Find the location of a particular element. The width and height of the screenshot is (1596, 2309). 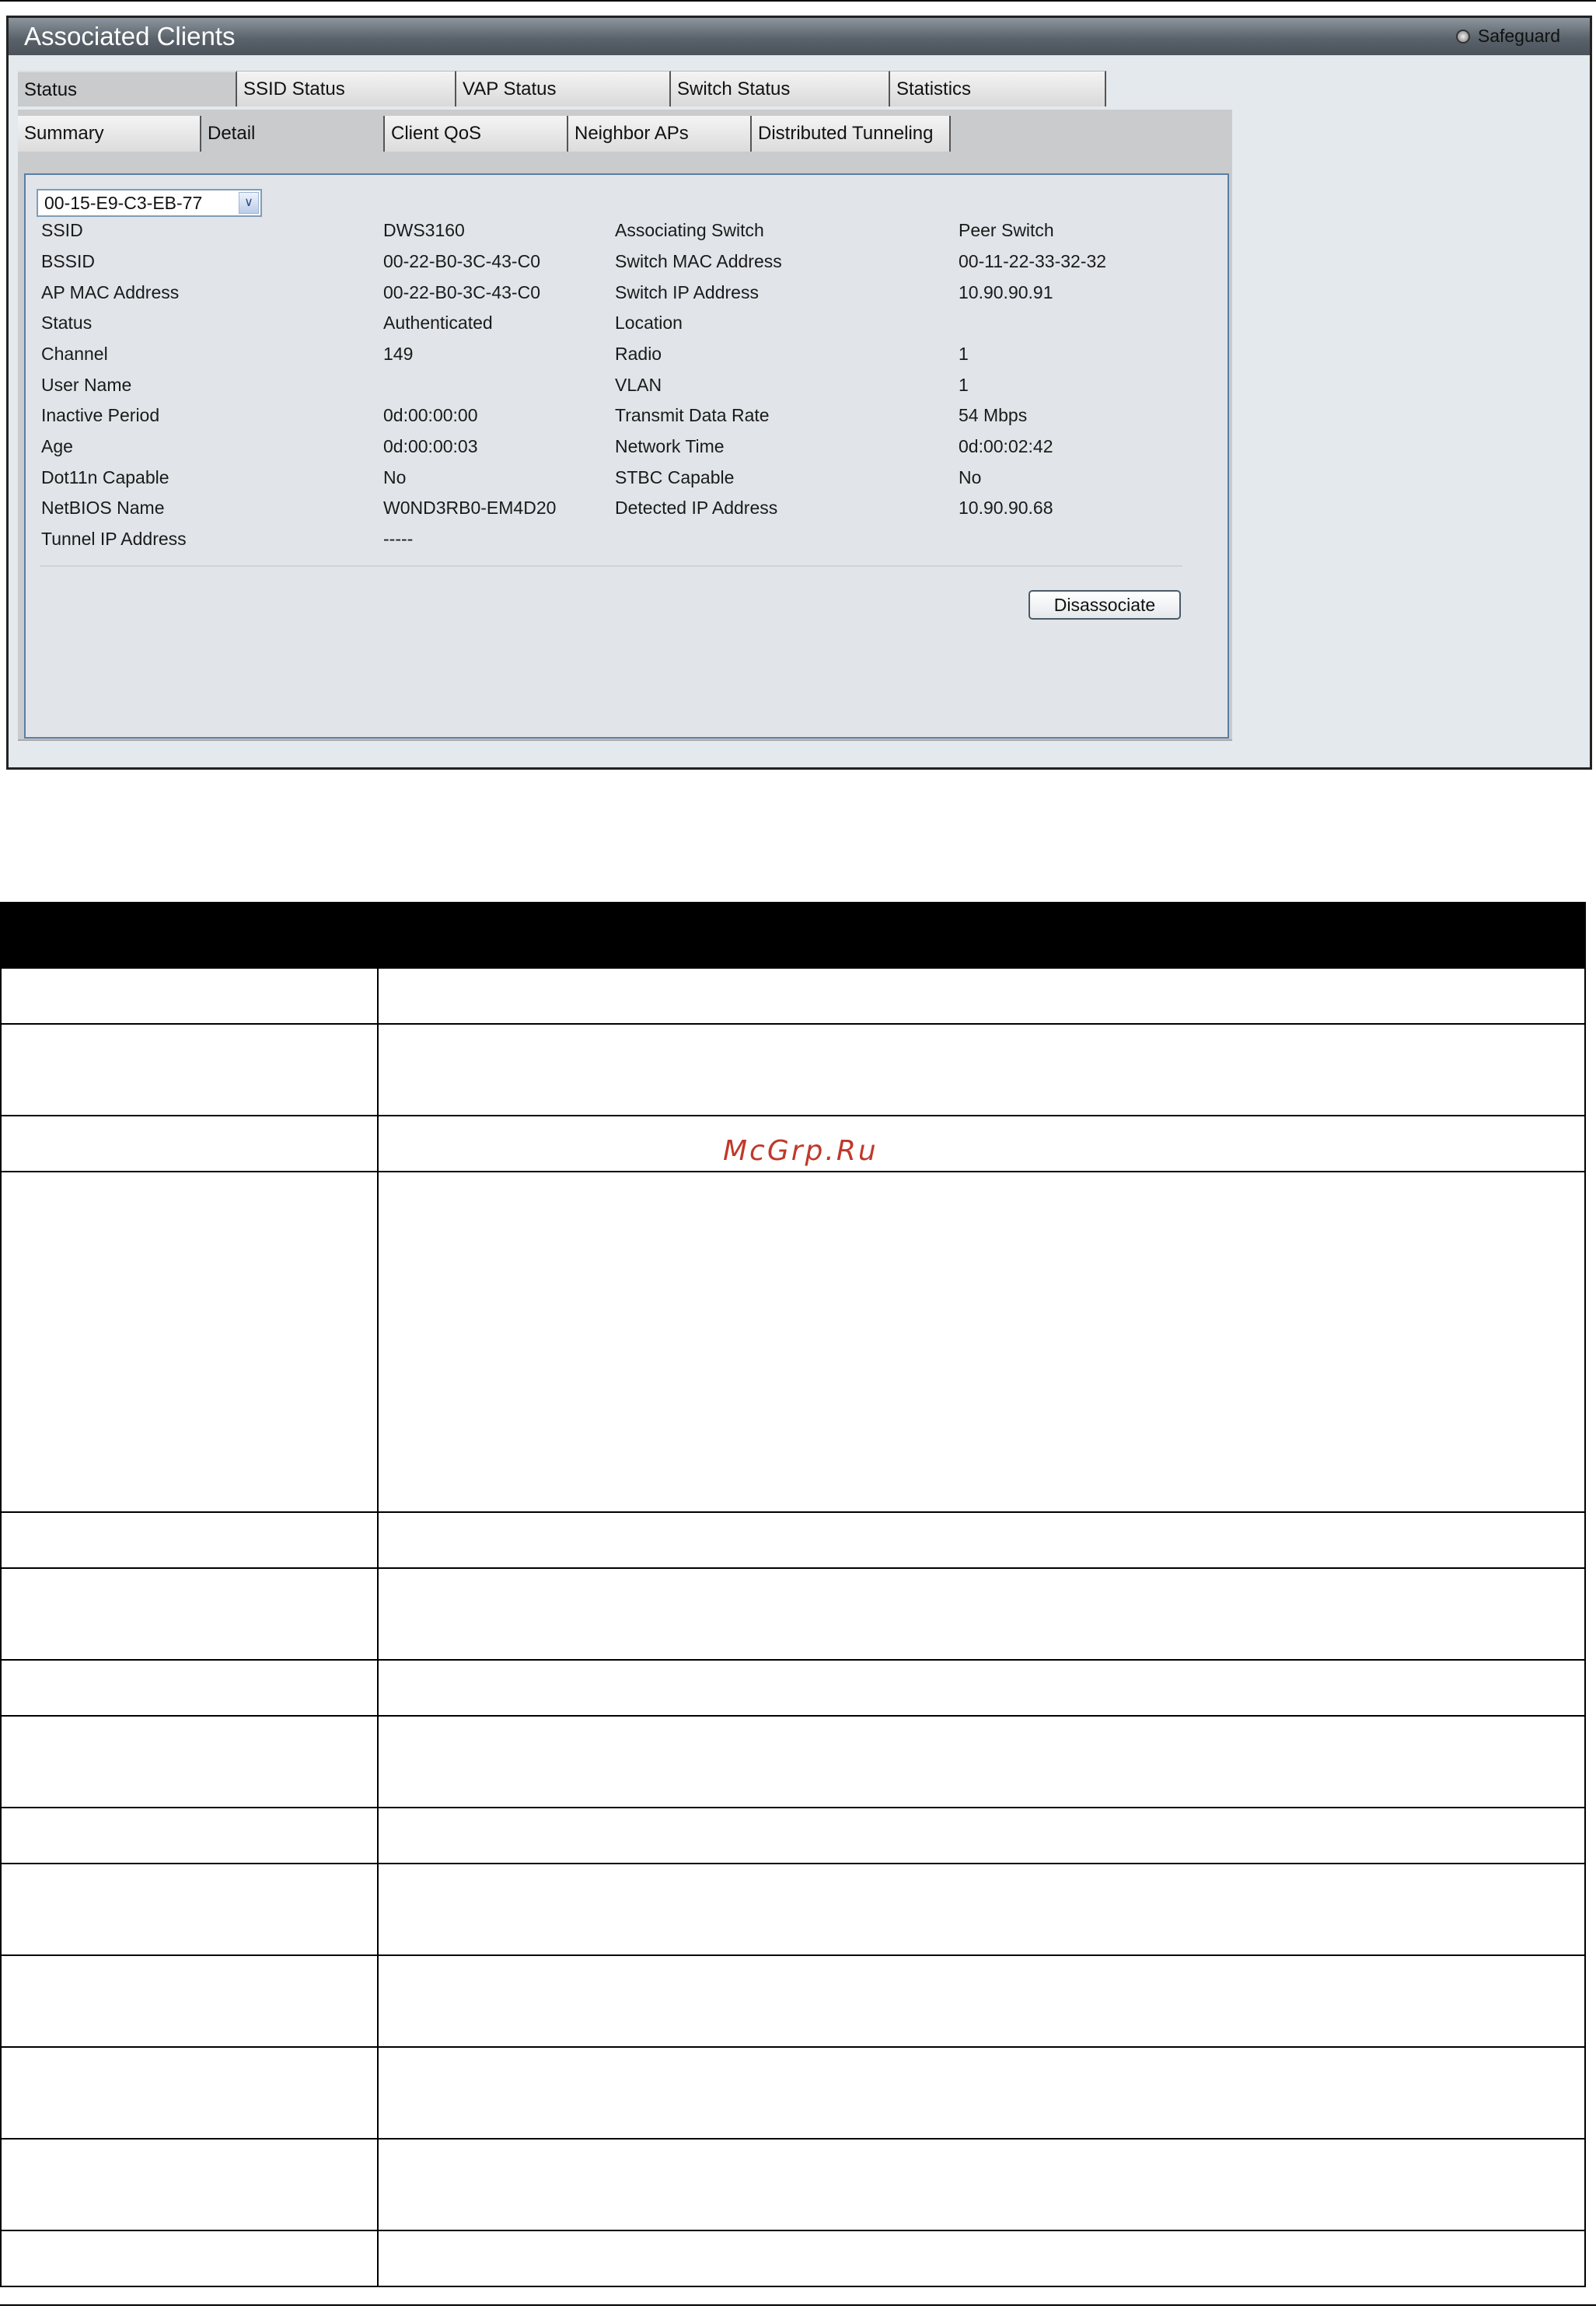

tab-ssid-status: SSID Status is located at coordinates (347, 89).